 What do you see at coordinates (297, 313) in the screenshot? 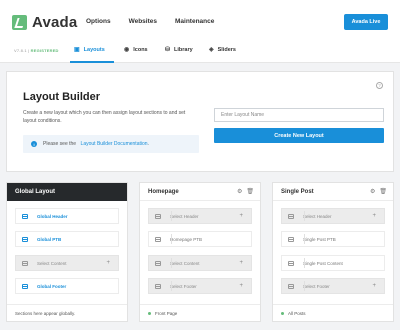
I see `card-footer-text: All Posts` at bounding box center [297, 313].